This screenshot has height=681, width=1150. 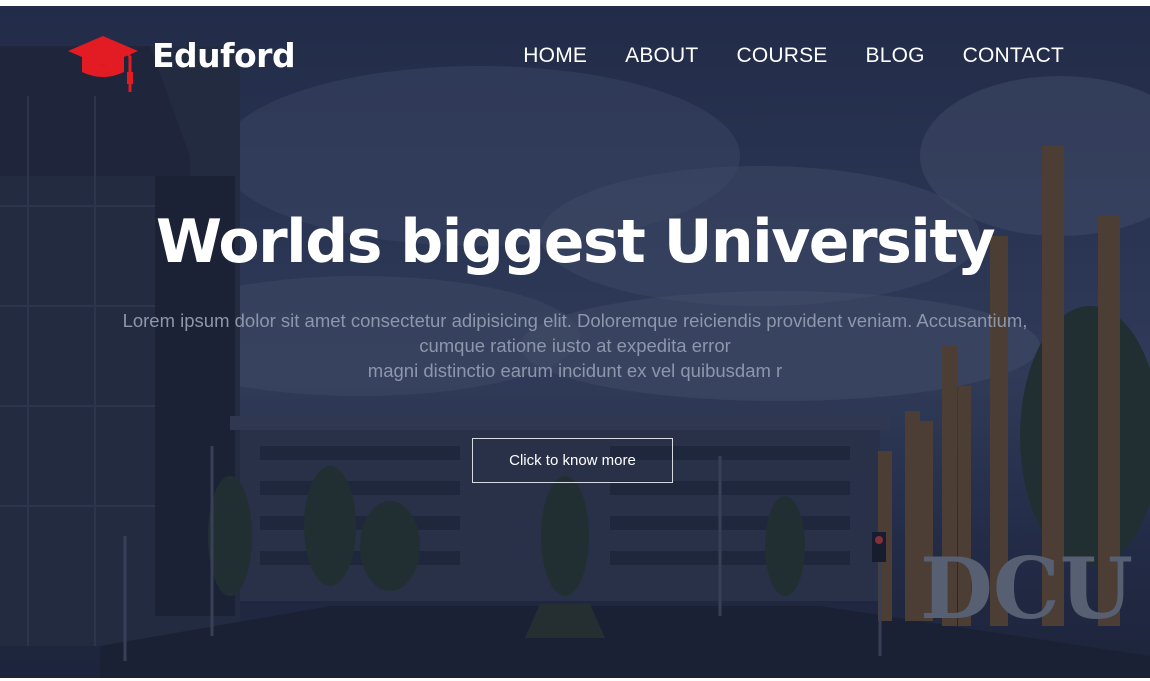 What do you see at coordinates (1013, 56) in the screenshot?
I see `nav-link-contact: CONTACT` at bounding box center [1013, 56].